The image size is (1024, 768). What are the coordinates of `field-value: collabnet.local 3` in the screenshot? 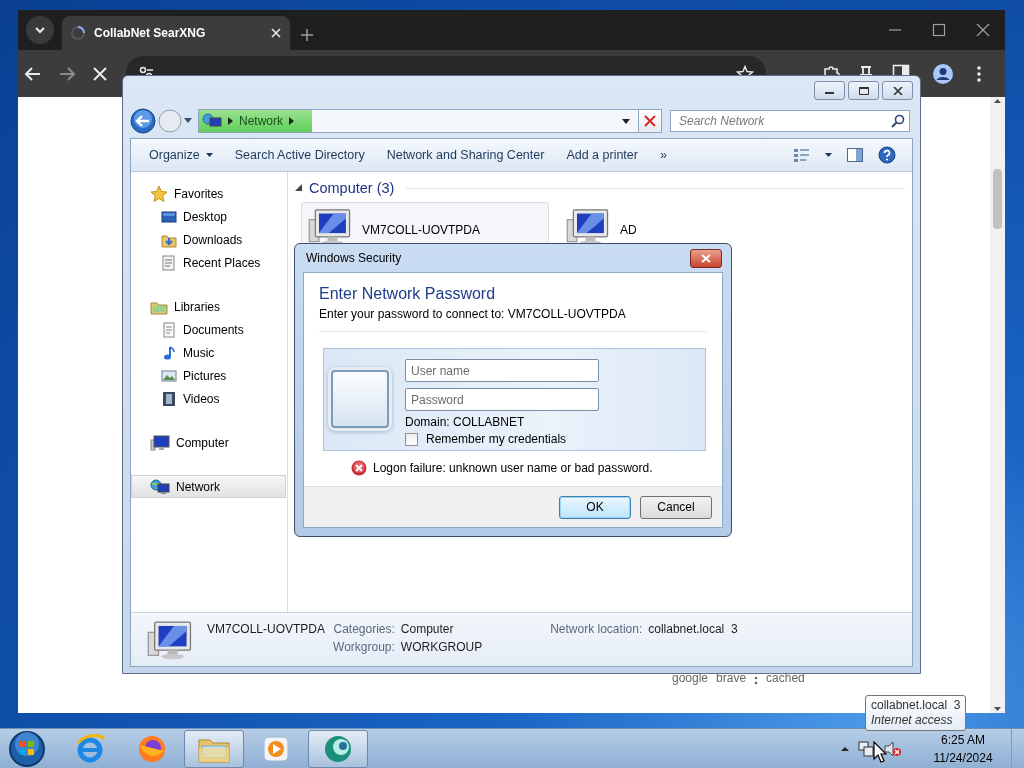 It's located at (693, 629).